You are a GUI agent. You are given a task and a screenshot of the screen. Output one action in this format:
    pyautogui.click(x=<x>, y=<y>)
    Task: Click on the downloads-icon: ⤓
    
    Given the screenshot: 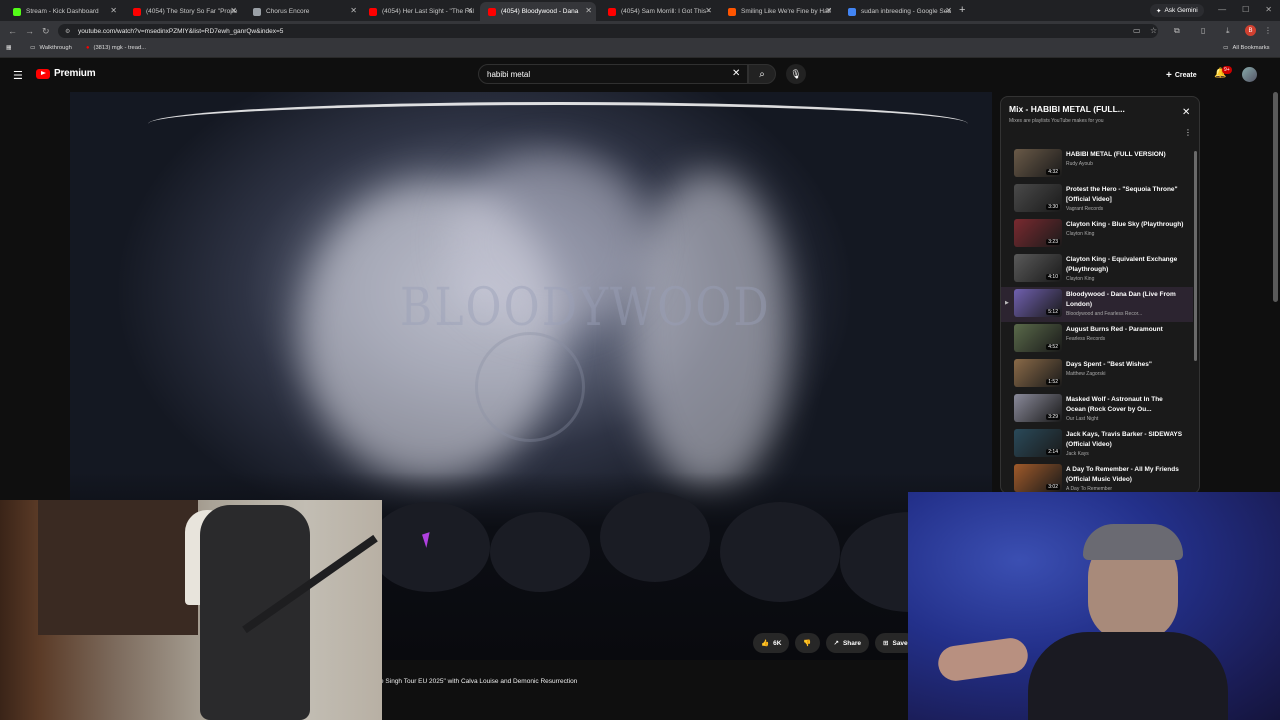 What is the action you would take?
    pyautogui.click(x=1228, y=31)
    